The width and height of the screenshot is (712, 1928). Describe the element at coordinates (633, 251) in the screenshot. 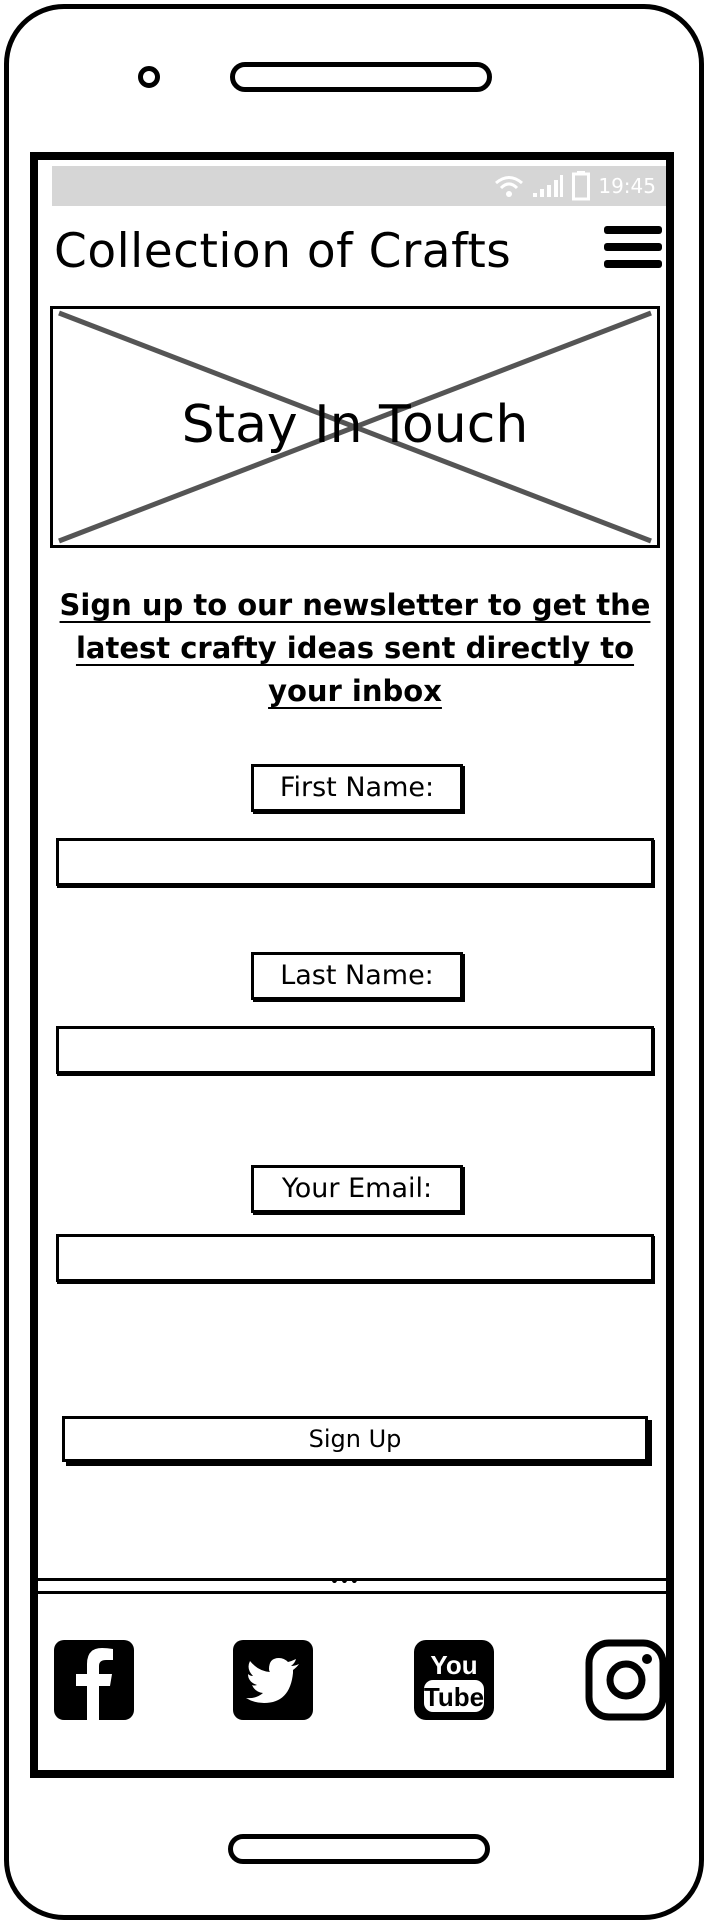

I see `hamburger-menu-icon` at that location.